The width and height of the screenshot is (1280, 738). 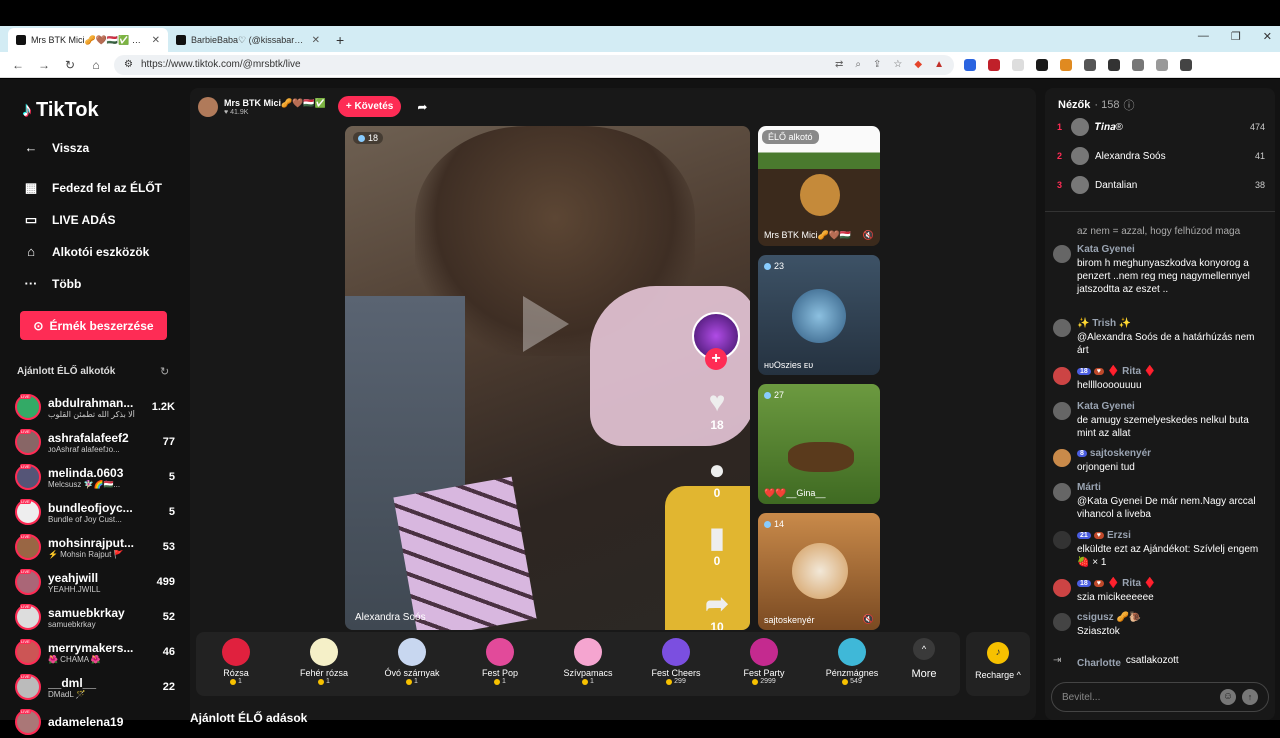 What do you see at coordinates (1161, 156) in the screenshot?
I see `top-viewer-row: 2 Alexandra Soós 41` at bounding box center [1161, 156].